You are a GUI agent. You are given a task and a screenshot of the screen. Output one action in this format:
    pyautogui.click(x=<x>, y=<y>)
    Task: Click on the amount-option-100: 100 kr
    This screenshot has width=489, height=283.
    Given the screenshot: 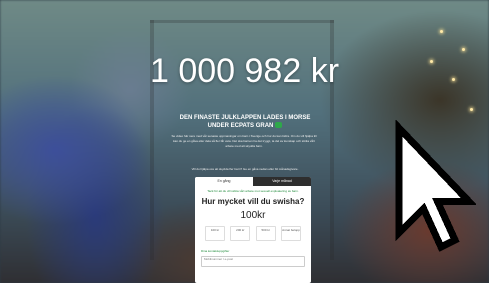 What is the action you would take?
    pyautogui.click(x=215, y=233)
    